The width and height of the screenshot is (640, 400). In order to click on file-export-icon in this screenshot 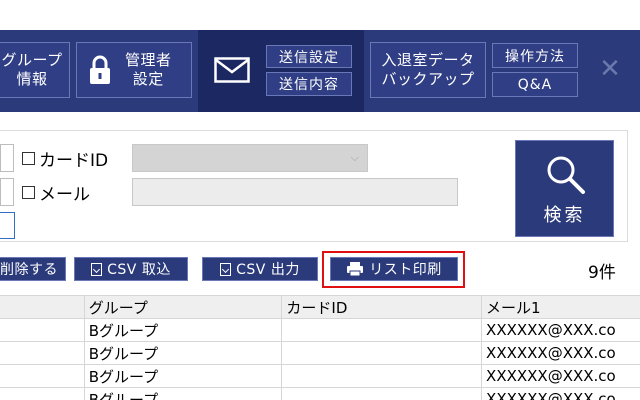, I will do `click(226, 269)`.